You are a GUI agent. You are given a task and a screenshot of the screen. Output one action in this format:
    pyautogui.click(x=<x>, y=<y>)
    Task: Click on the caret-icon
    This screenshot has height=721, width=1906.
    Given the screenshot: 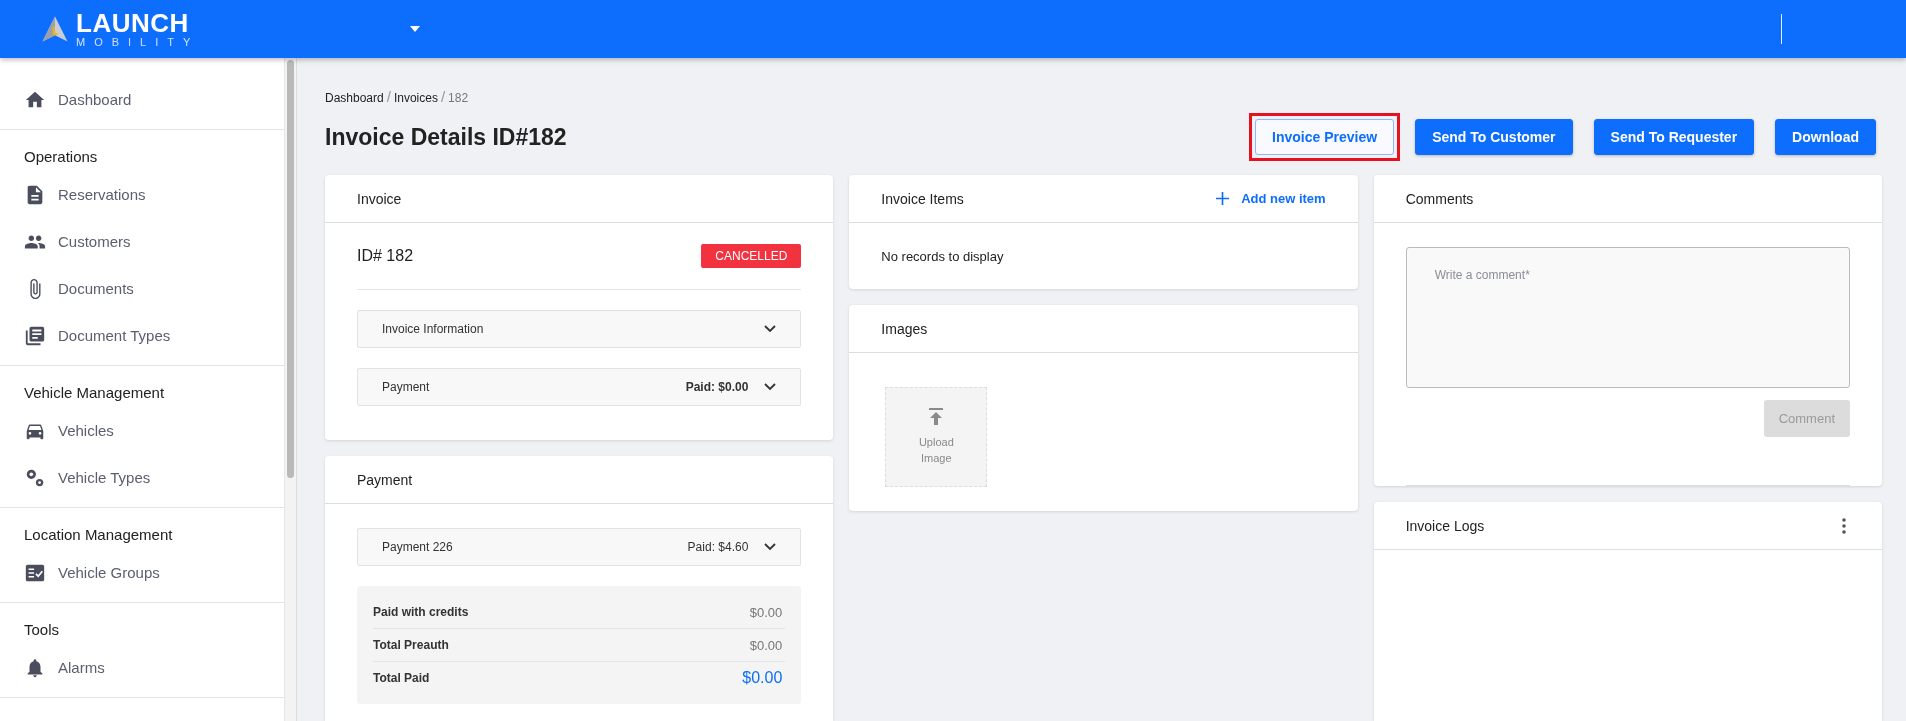 What is the action you would take?
    pyautogui.click(x=415, y=29)
    